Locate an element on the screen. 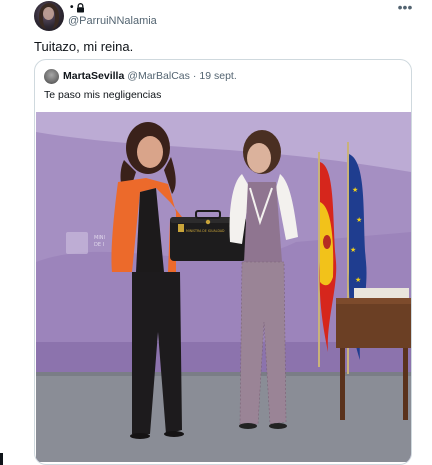  author-name-row: • is located at coordinates (77, 8).